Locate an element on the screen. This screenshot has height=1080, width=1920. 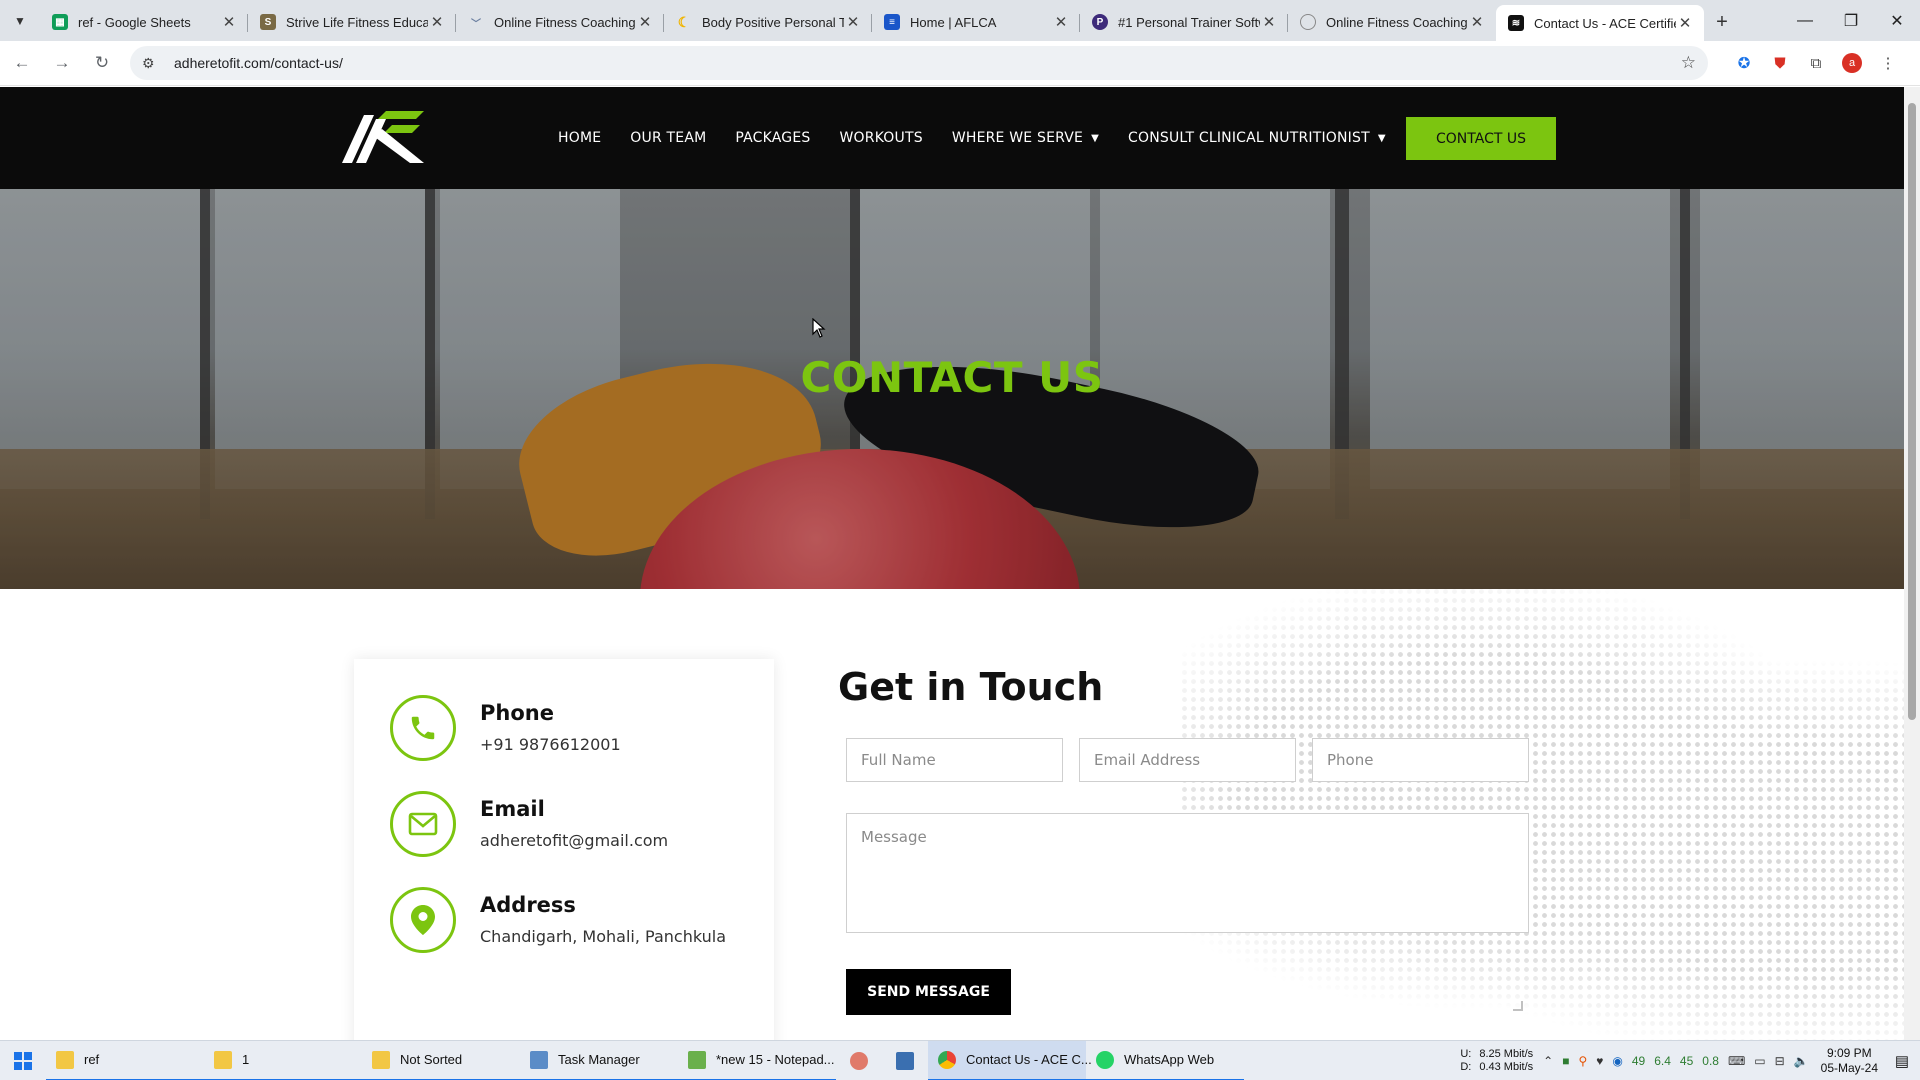
taskbar-item-task-manager: Task Manager is located at coordinates (599, 1060).